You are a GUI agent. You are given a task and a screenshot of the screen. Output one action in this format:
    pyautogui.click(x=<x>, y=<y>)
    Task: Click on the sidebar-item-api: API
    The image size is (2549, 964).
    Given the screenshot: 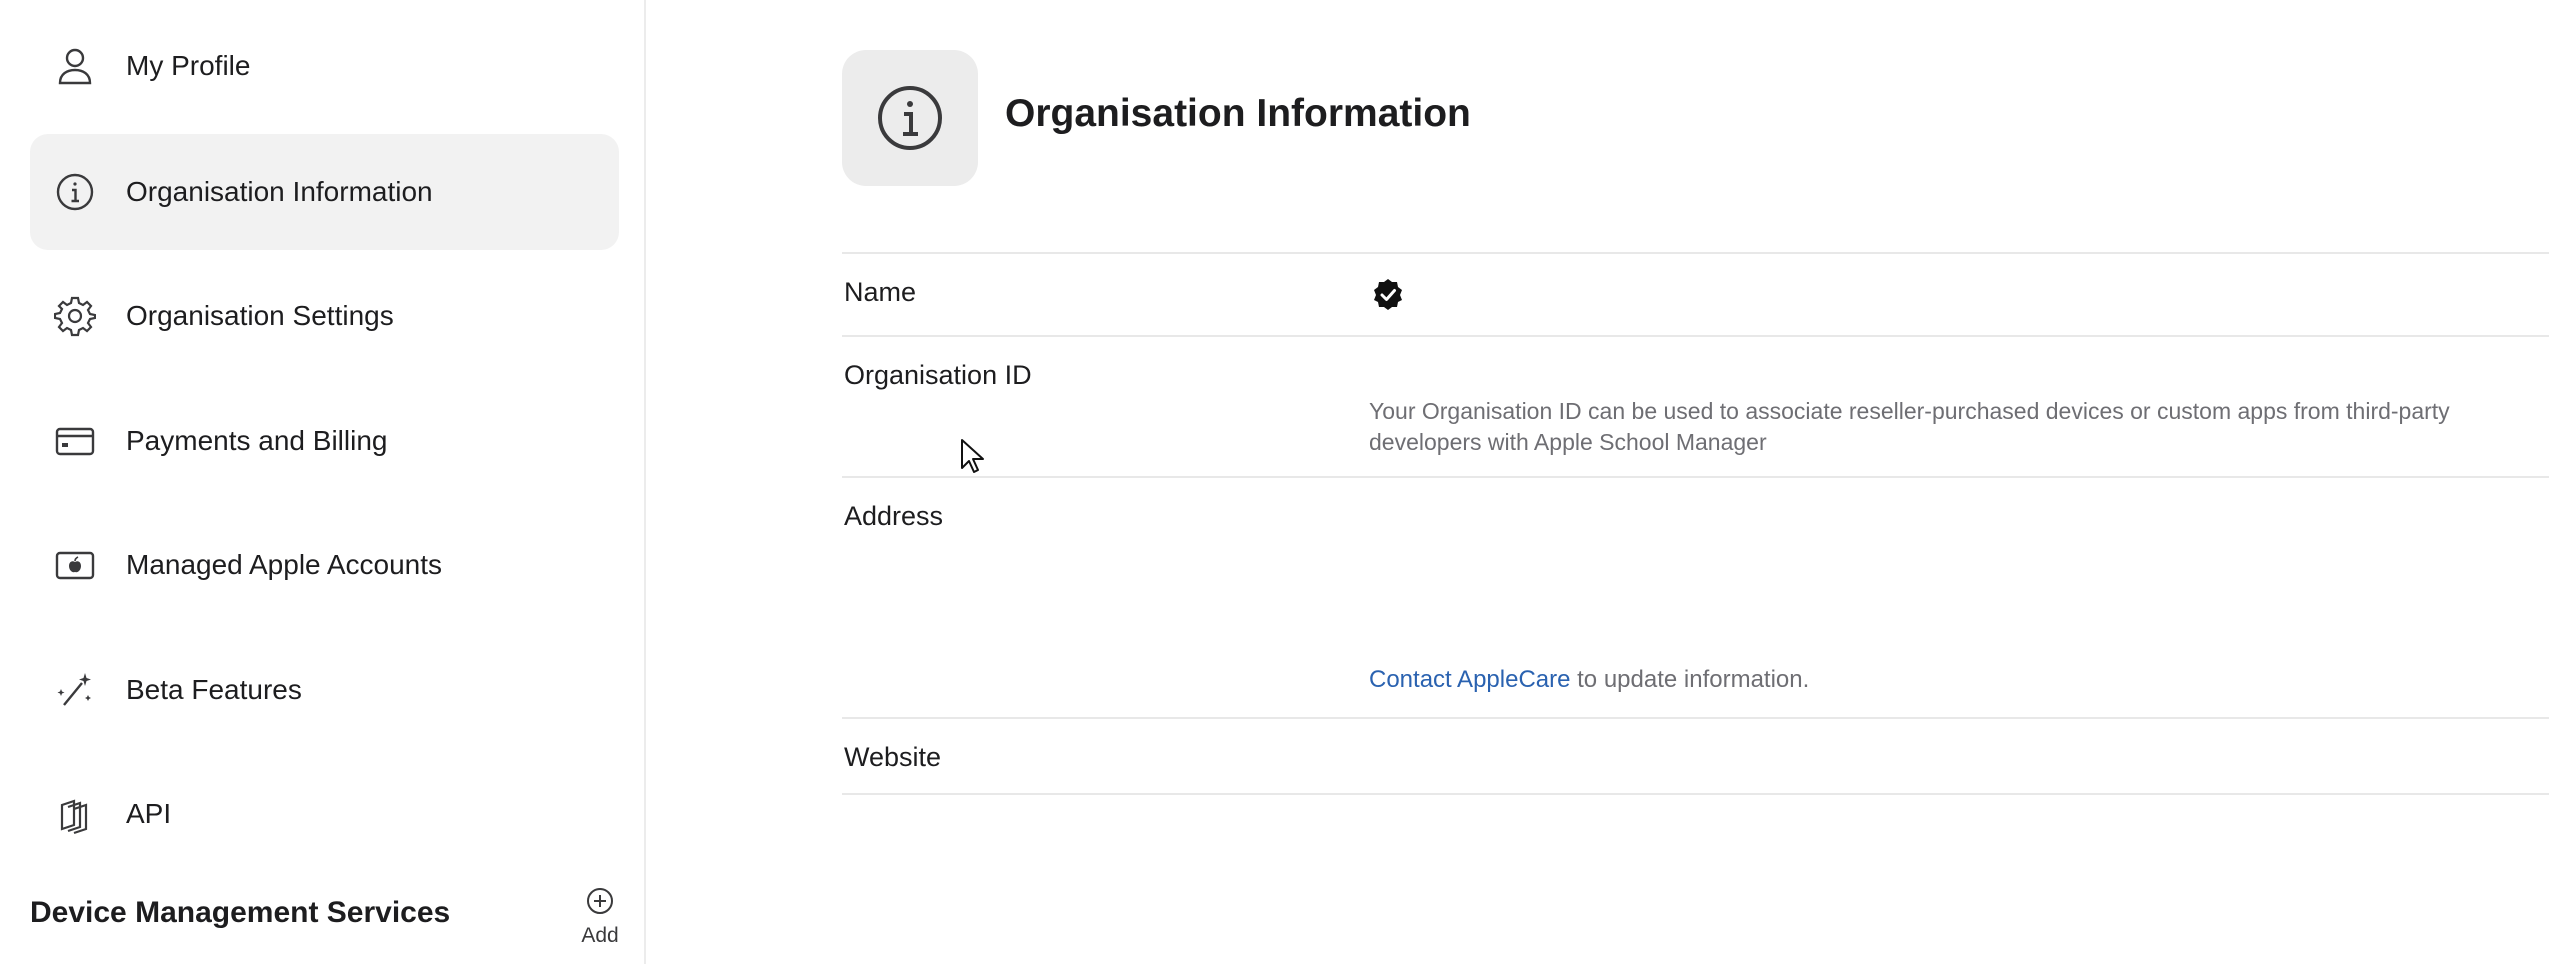 What is the action you would take?
    pyautogui.click(x=324, y=814)
    